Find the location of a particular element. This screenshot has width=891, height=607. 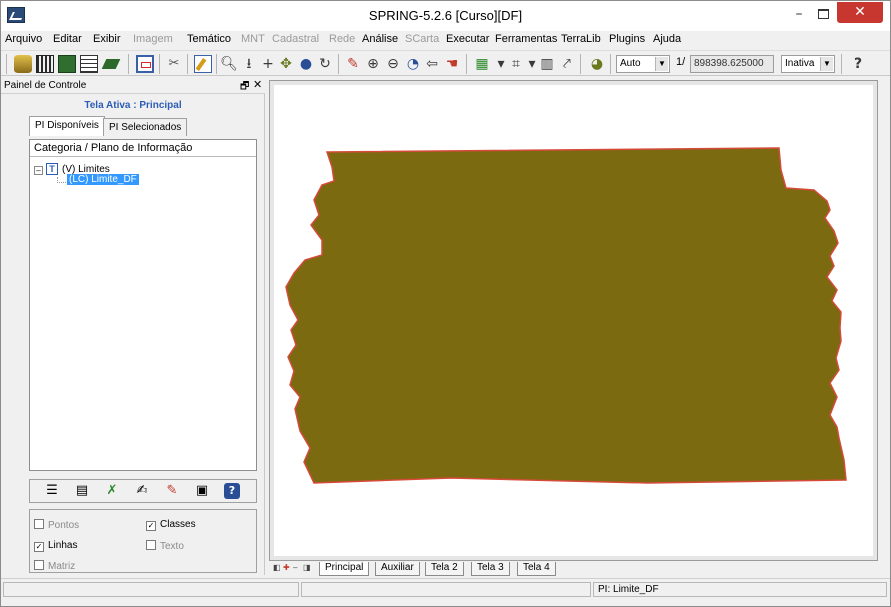

menu-mnt: MNT is located at coordinates (253, 39).